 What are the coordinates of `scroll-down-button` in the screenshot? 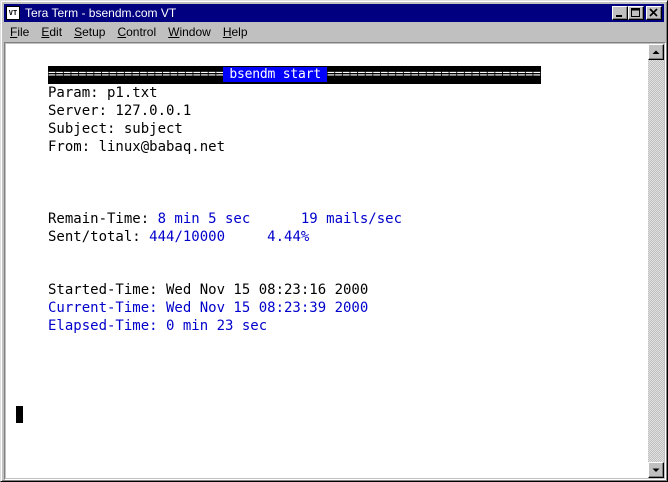 It's located at (656, 470).